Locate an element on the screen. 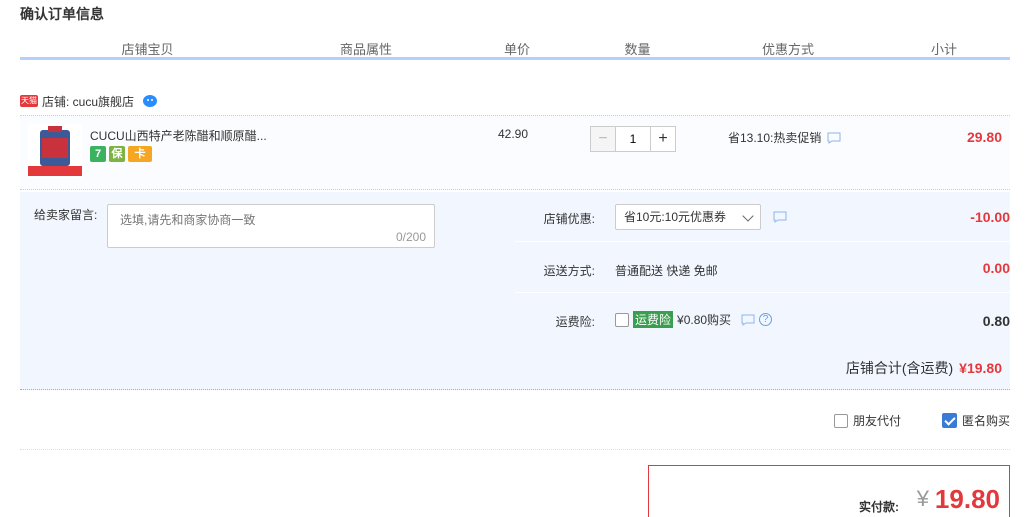 This screenshot has height=517, width=1025. payment-amount: 19.80 is located at coordinates (967, 499).